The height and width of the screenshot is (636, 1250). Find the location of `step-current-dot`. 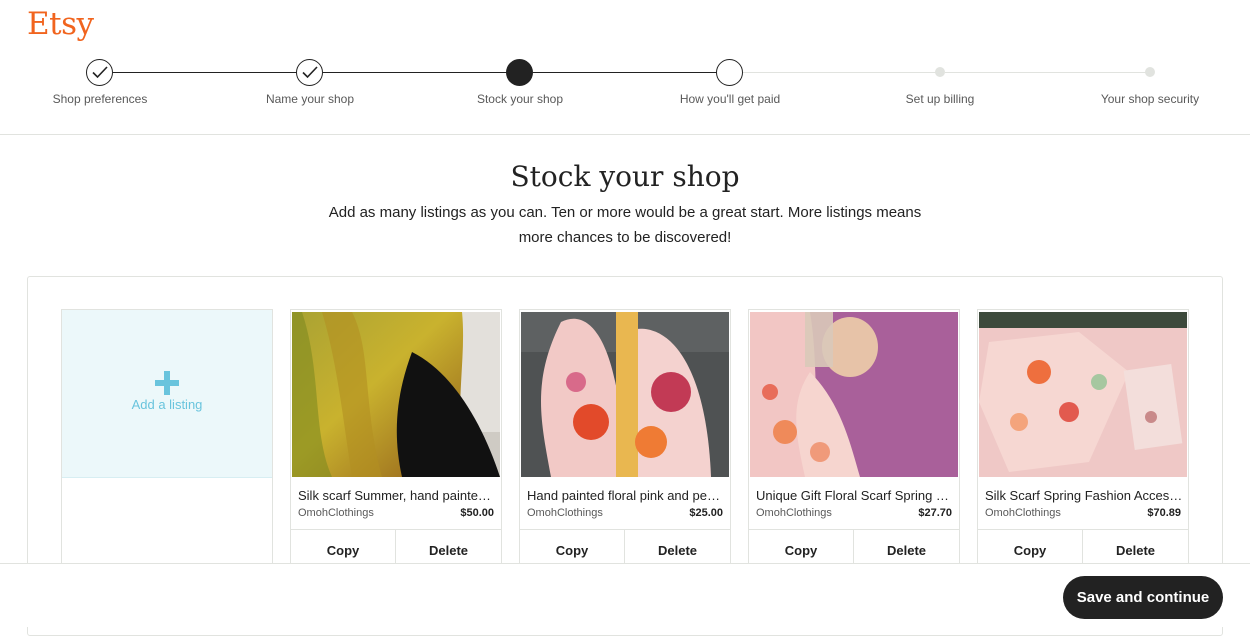

step-current-dot is located at coordinates (519, 72).